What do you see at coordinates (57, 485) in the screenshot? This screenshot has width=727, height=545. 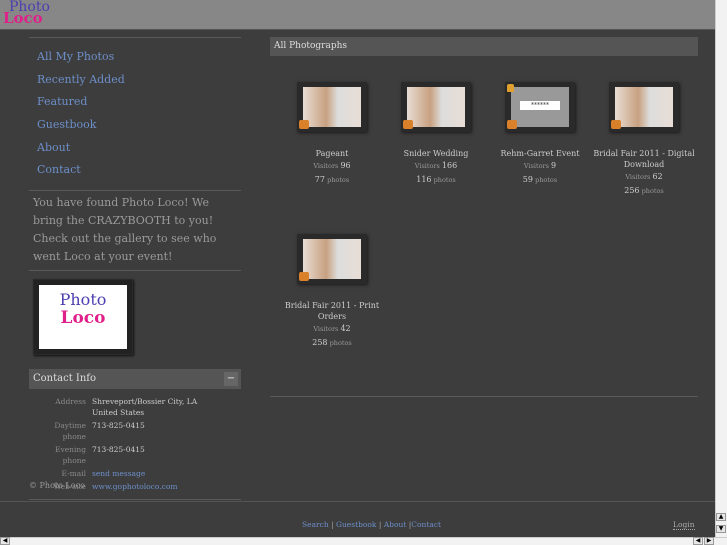 I see `copyright: © Photo Loco` at bounding box center [57, 485].